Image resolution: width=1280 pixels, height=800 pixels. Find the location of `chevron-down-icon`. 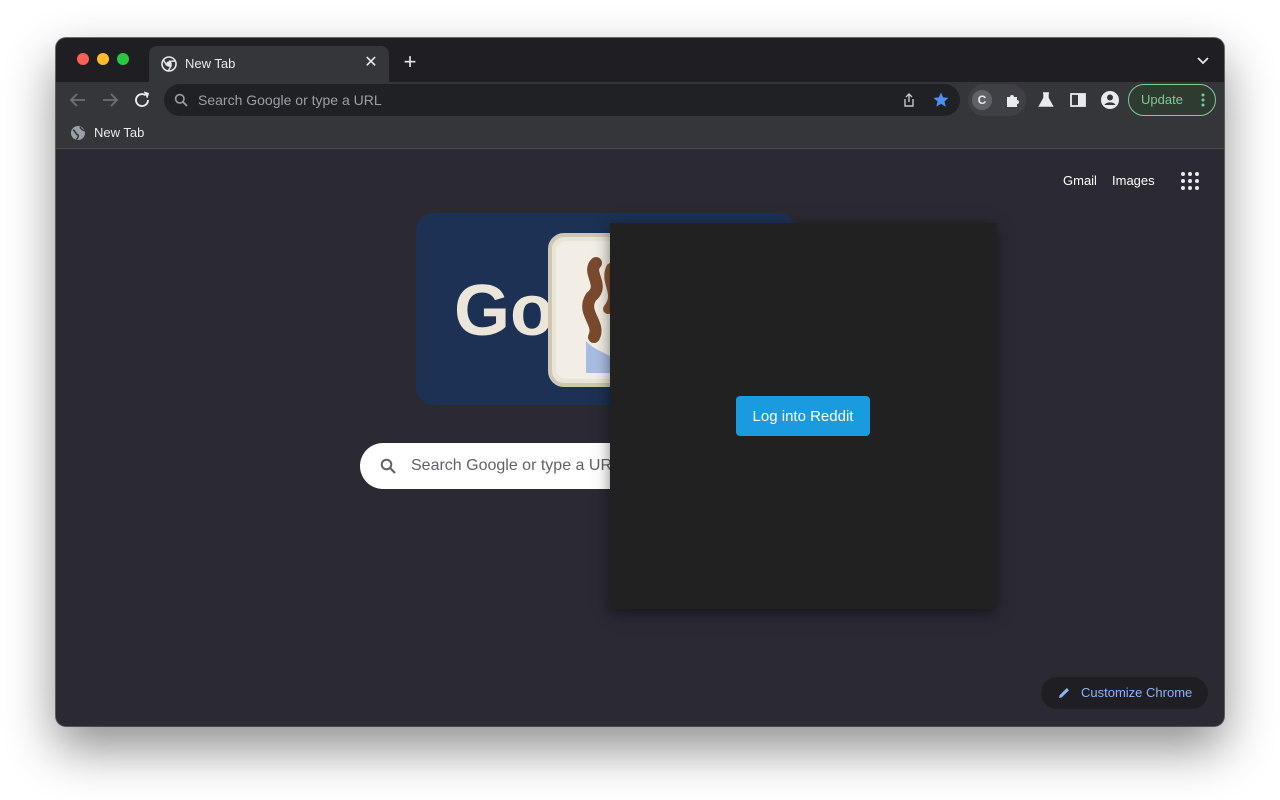

chevron-down-icon is located at coordinates (1203, 61).